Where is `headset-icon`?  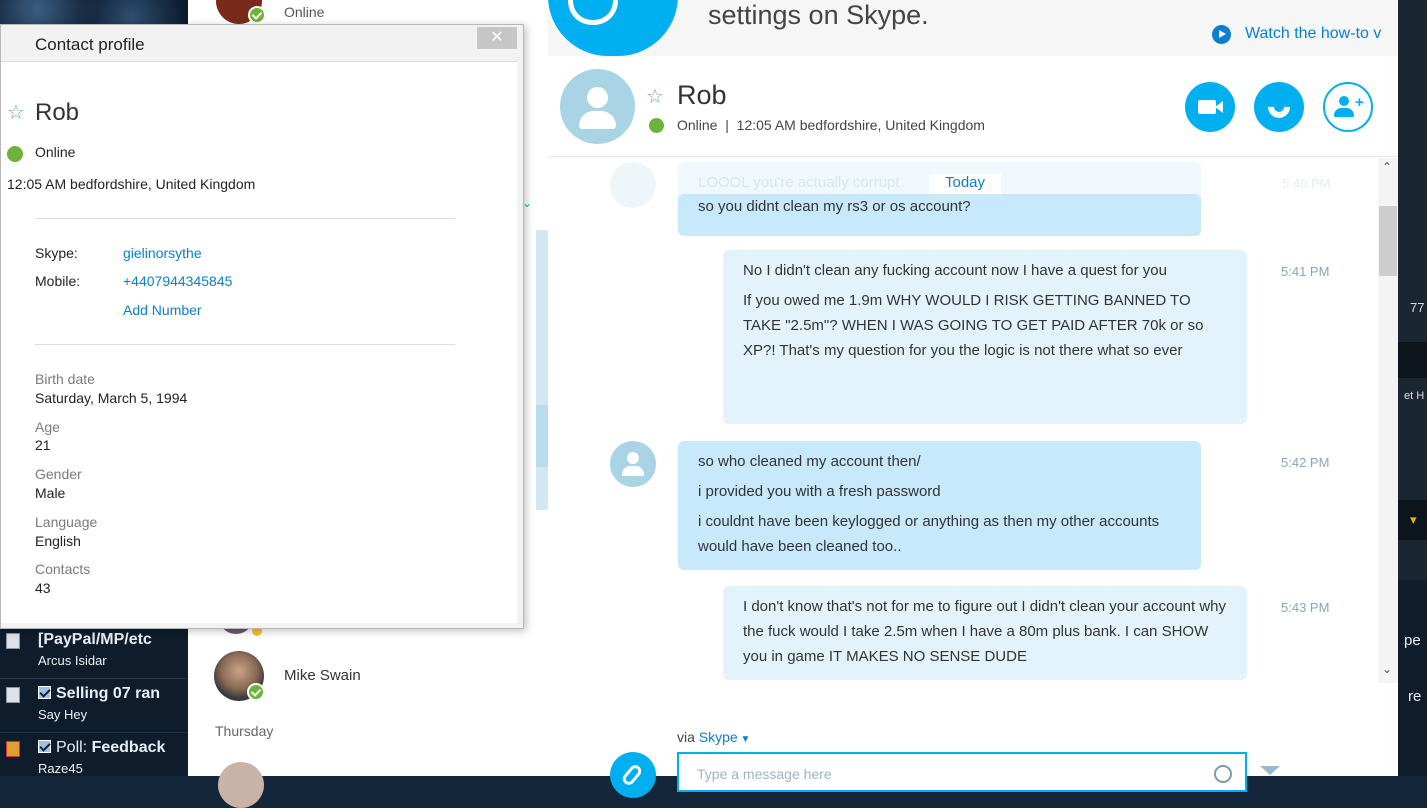
headset-icon is located at coordinates (613, 28).